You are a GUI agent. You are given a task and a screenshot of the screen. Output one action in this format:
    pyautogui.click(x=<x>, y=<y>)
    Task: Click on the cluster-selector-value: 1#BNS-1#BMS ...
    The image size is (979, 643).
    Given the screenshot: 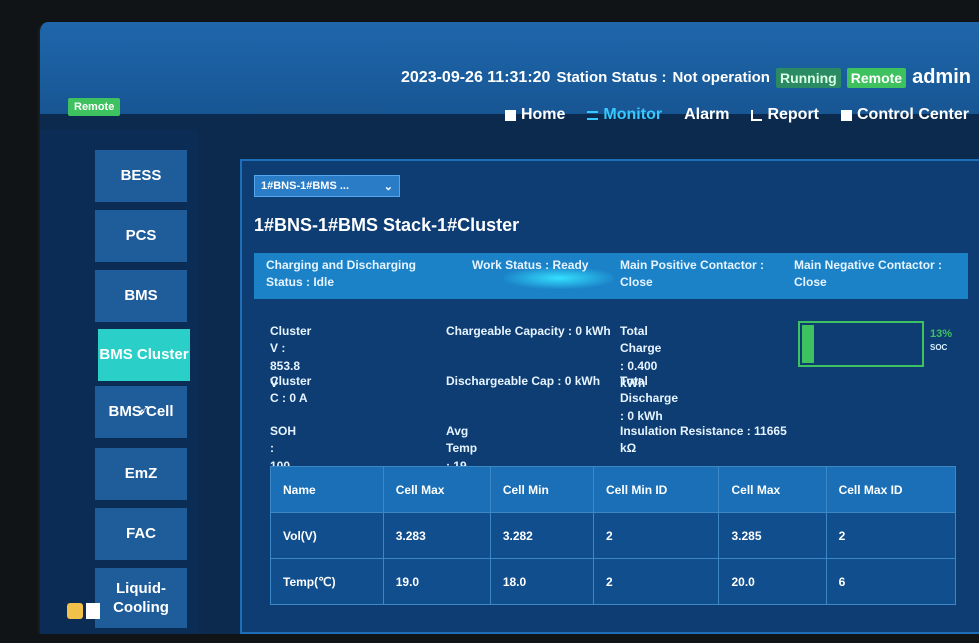 What is the action you would take?
    pyautogui.click(x=305, y=186)
    